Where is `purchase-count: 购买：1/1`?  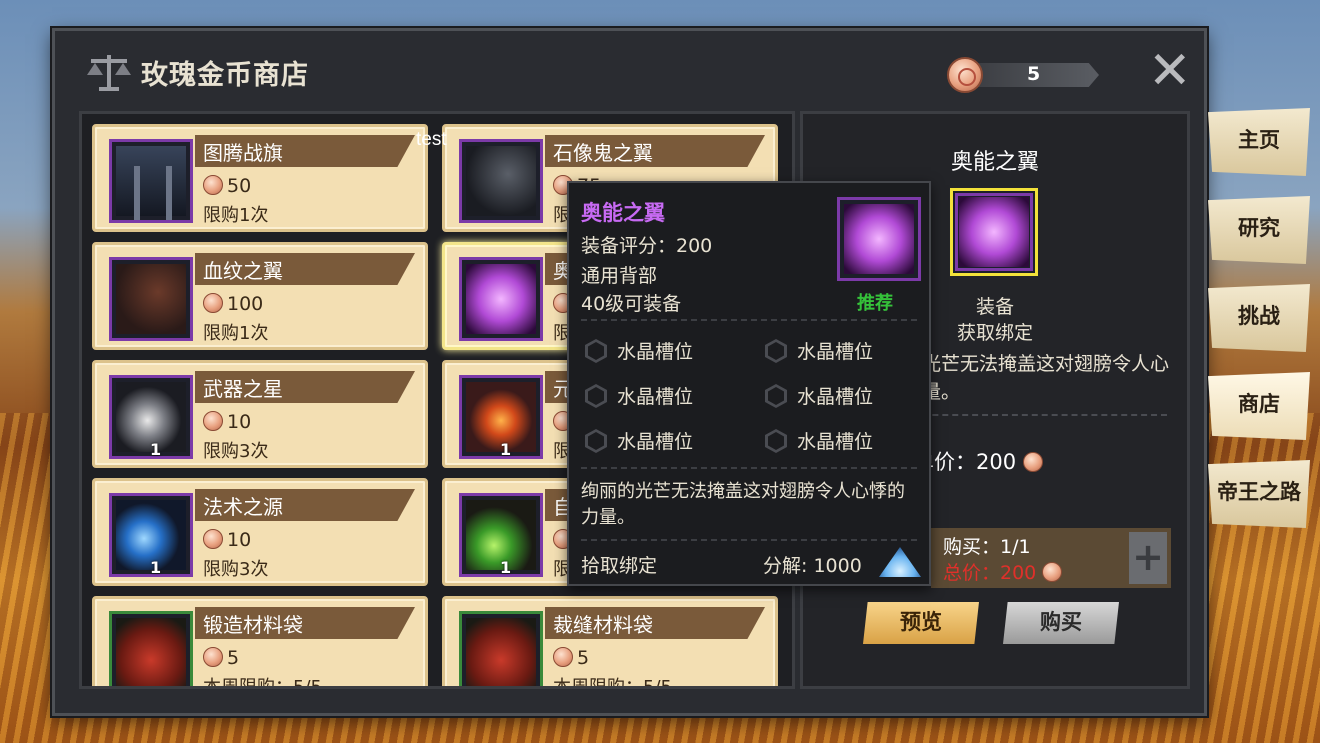
purchase-count: 购买：1/1 is located at coordinates (987, 547).